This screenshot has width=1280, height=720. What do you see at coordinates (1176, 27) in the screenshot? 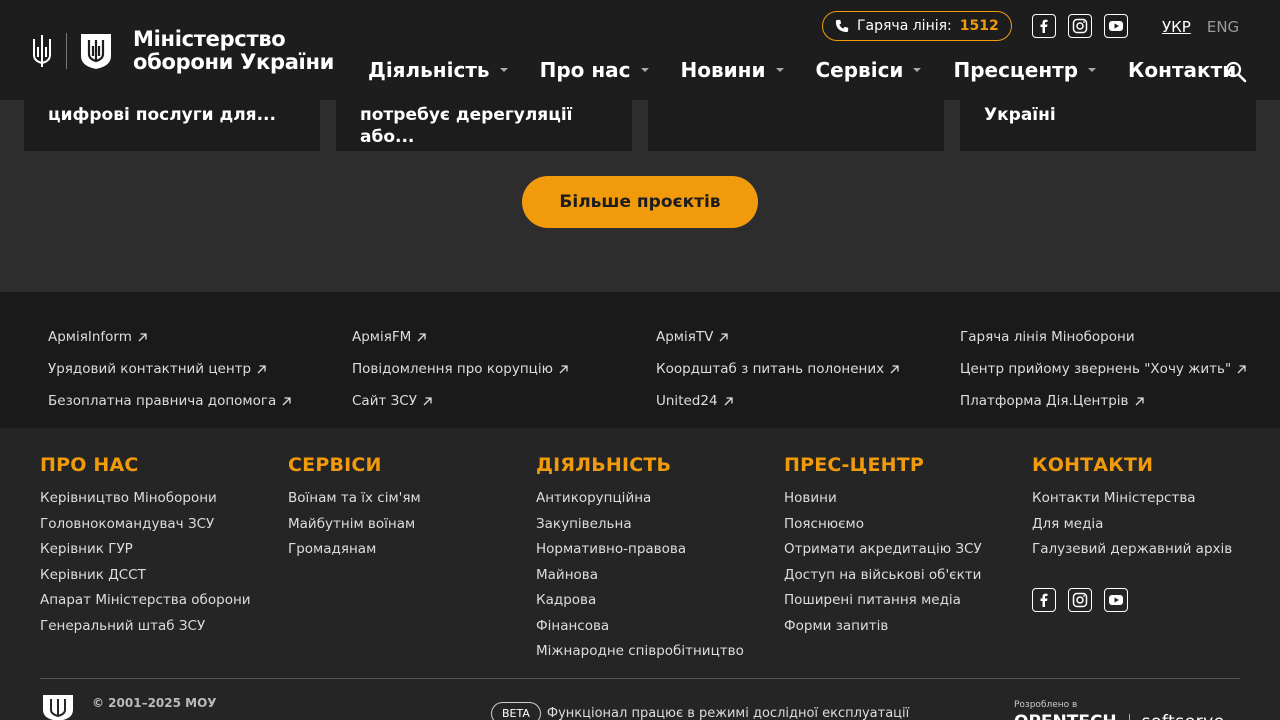
I see `lang-ukr: УКР` at bounding box center [1176, 27].